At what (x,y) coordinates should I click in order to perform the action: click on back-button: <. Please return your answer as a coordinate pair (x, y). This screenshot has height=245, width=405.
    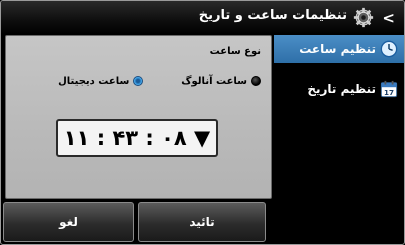
    Looking at the image, I should click on (388, 18).